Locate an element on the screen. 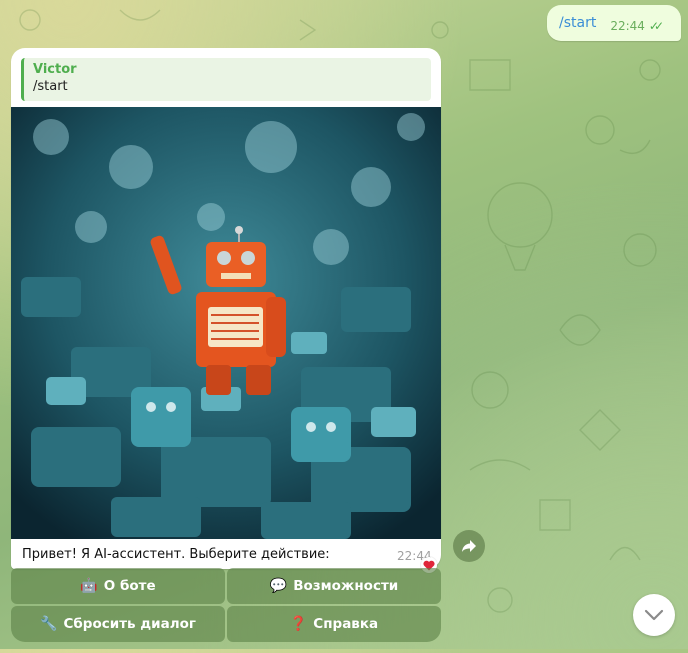  robot-icon: 🤖 is located at coordinates (89, 586).